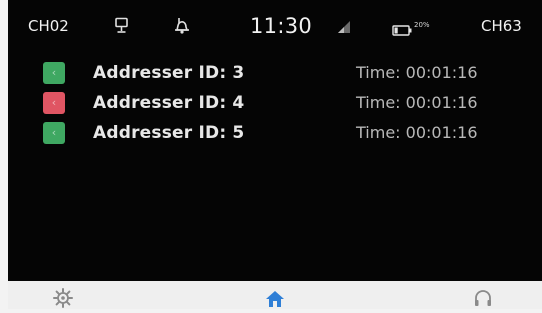 Image resolution: width=542 pixels, height=313 pixels. I want to click on alarm-row-1: ‹ Addresser ID: 3 Time: 00:01:16, so click(283, 73).